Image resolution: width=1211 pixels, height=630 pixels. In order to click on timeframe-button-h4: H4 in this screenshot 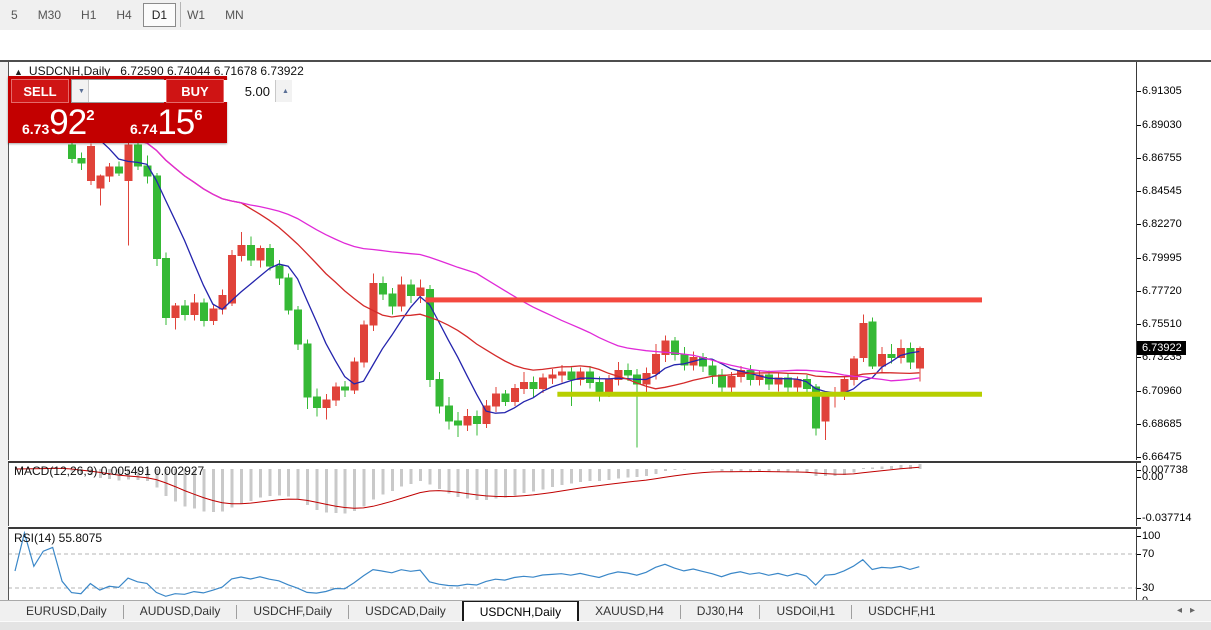, I will do `click(123, 15)`.